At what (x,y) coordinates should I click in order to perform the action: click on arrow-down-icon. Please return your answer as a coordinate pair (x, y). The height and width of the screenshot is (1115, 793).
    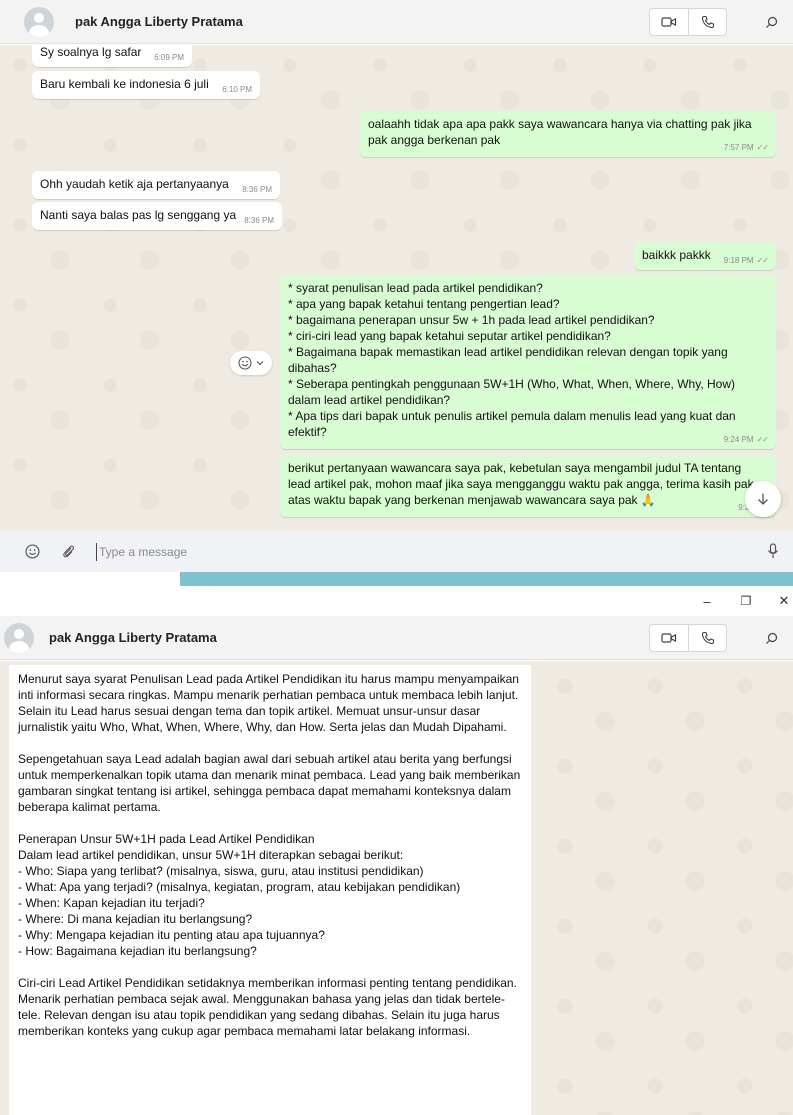
    Looking at the image, I should click on (763, 499).